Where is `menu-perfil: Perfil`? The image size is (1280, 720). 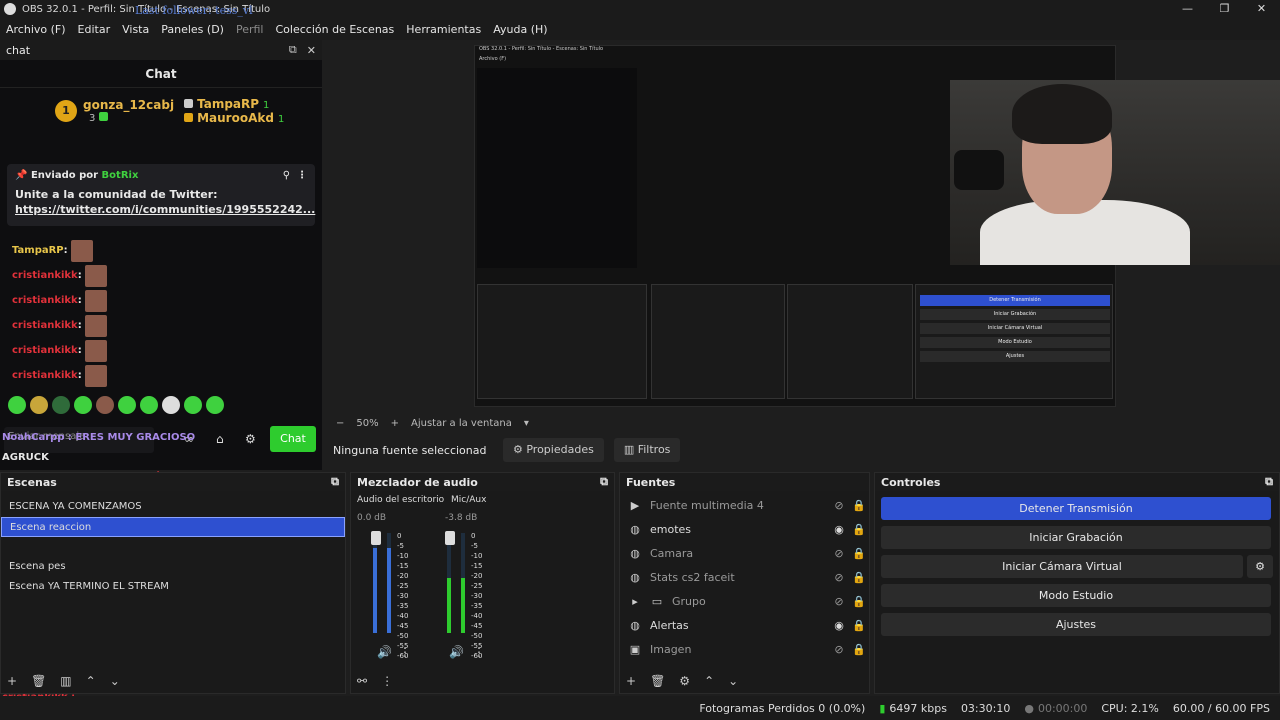
menu-perfil: Perfil is located at coordinates (250, 29).